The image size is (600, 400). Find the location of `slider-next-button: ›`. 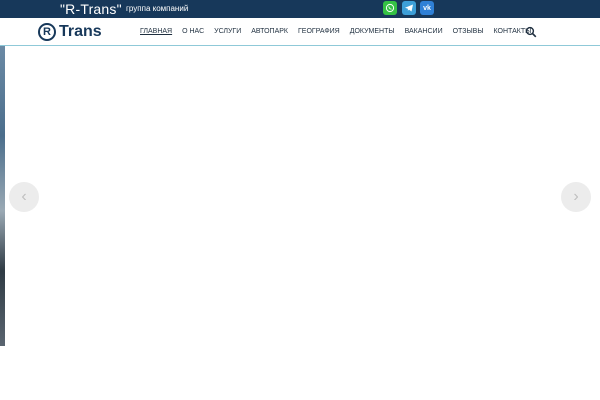

slider-next-button: › is located at coordinates (576, 197).